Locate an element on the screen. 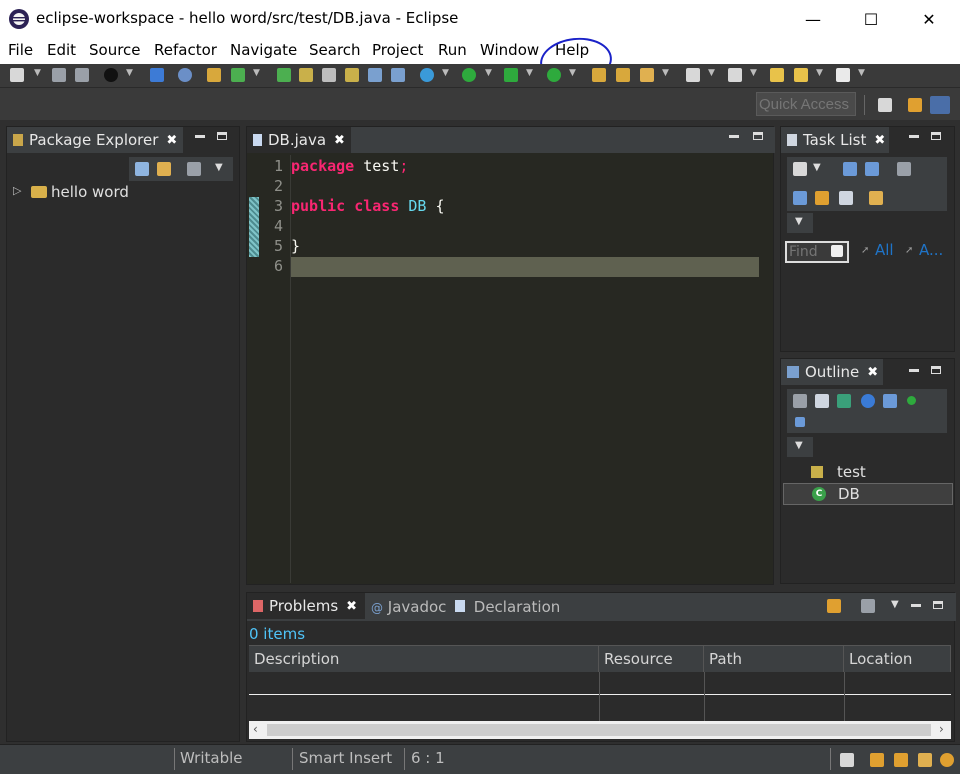 The height and width of the screenshot is (774, 960). view-menu-icon: ▼ is located at coordinates (219, 167).